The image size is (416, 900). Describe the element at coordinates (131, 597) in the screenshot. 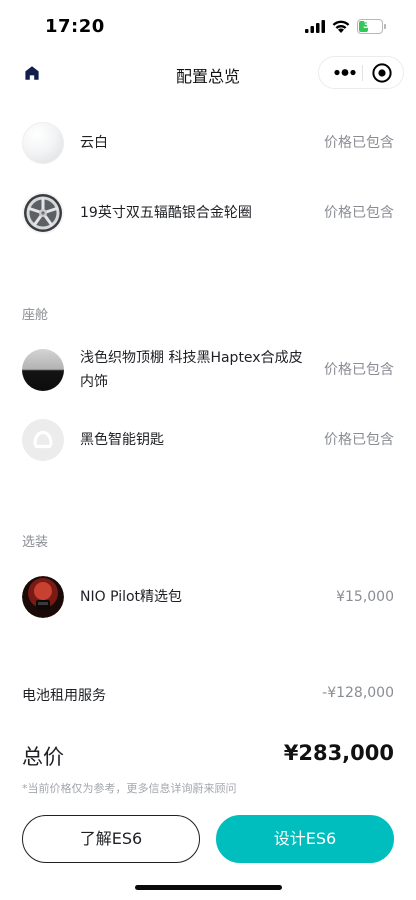

I see `item-label: NIO Pilot精选包` at that location.